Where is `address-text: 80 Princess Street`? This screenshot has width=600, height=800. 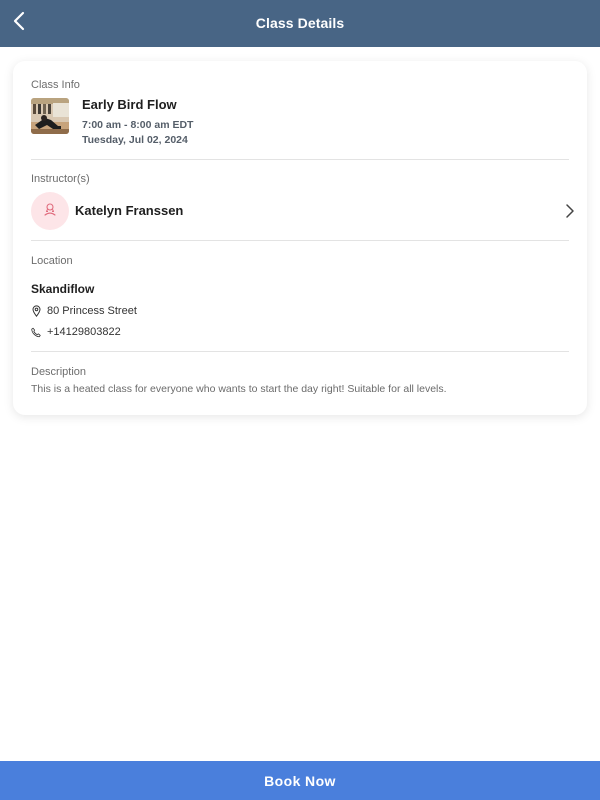
address-text: 80 Princess Street is located at coordinates (92, 311).